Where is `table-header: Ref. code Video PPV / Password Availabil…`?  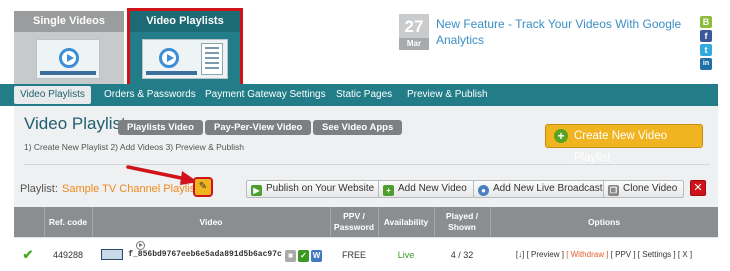 table-header: Ref. code Video PPV / Password Availabil… is located at coordinates (366, 222).